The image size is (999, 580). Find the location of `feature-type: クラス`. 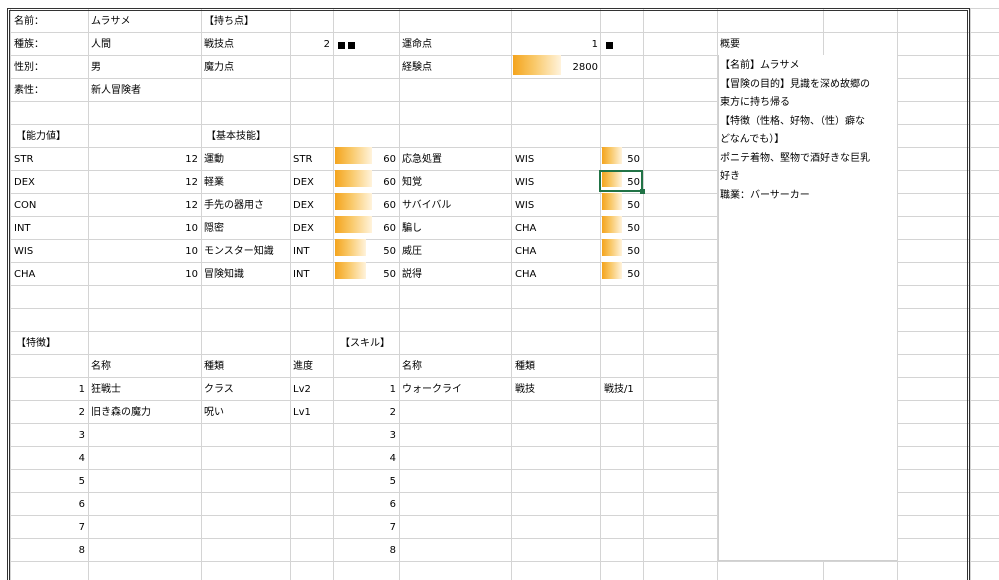

feature-type: クラス is located at coordinates (219, 390).